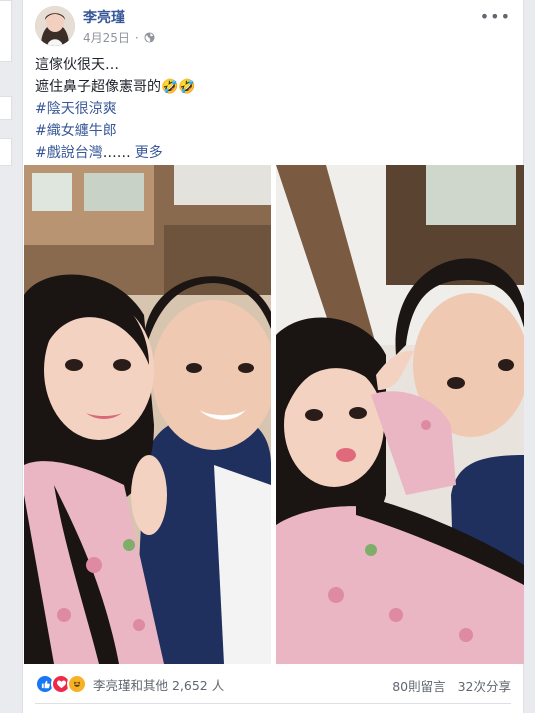 This screenshot has width=535, height=713. What do you see at coordinates (273, 686) in the screenshot?
I see `post-footer: 李亮瑾和其他 2,652 人 80則留言 32次分享` at bounding box center [273, 686].